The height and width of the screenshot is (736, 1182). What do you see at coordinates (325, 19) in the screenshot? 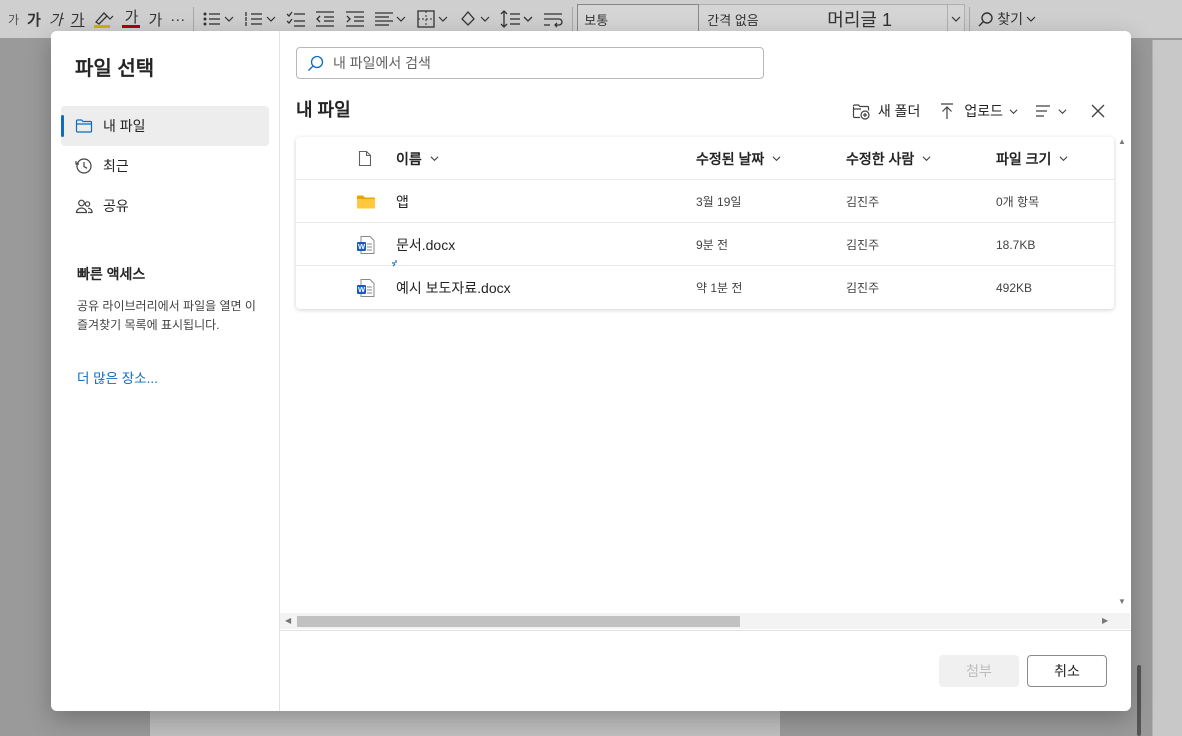
I see `decrease-indent-icon` at bounding box center [325, 19].